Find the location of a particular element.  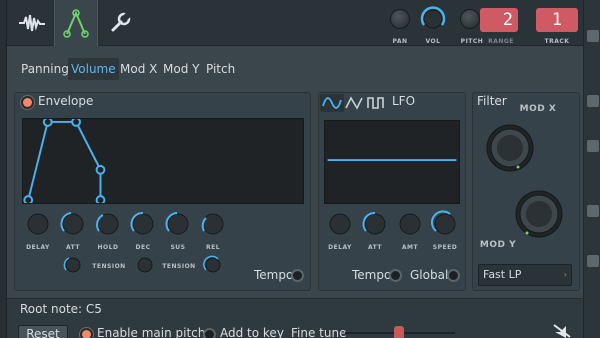

delay-knob is located at coordinates (38, 224).